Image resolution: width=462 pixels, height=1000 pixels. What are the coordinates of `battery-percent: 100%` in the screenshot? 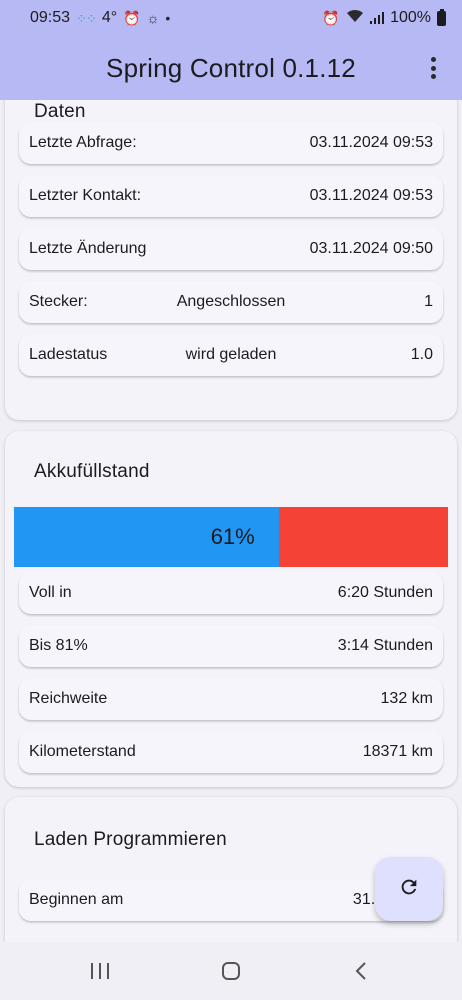 It's located at (410, 17).